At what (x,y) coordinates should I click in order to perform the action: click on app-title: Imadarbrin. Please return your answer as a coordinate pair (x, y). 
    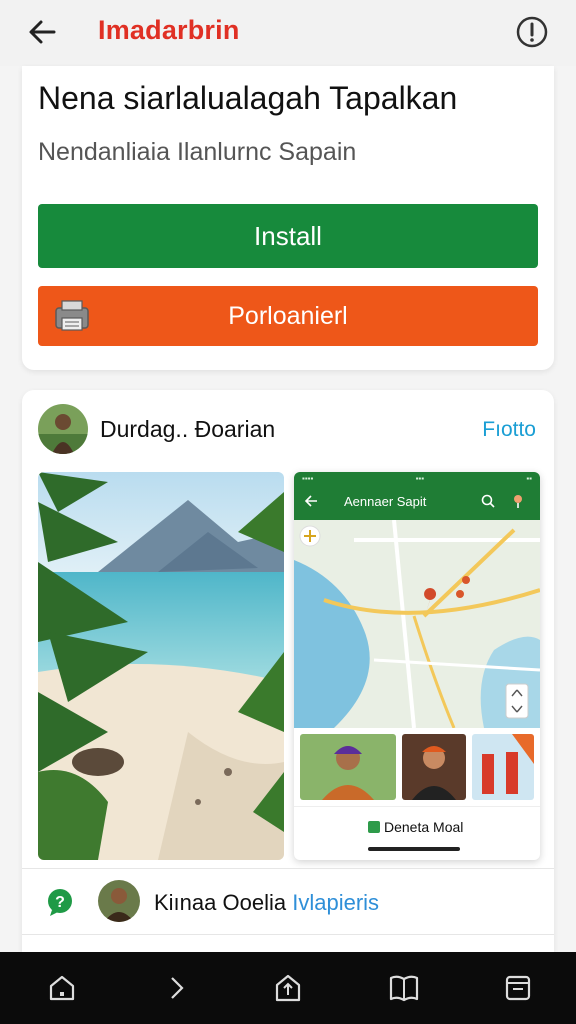
    Looking at the image, I should click on (169, 30).